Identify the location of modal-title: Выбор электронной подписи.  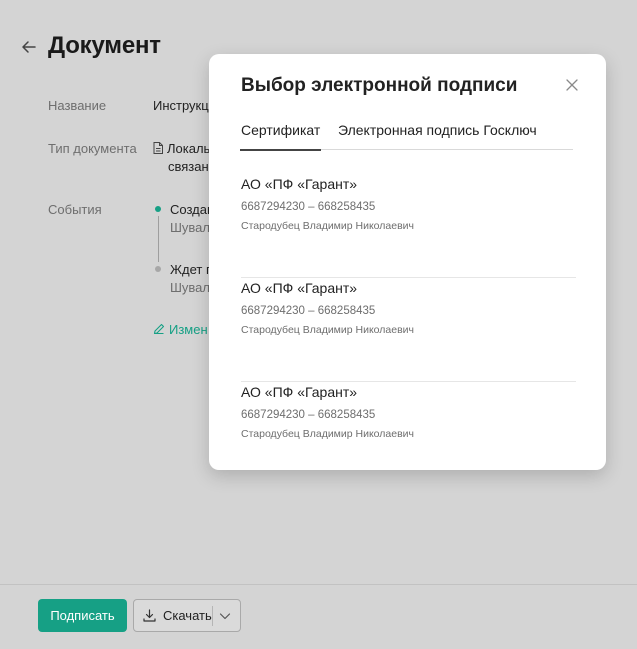
(379, 85).